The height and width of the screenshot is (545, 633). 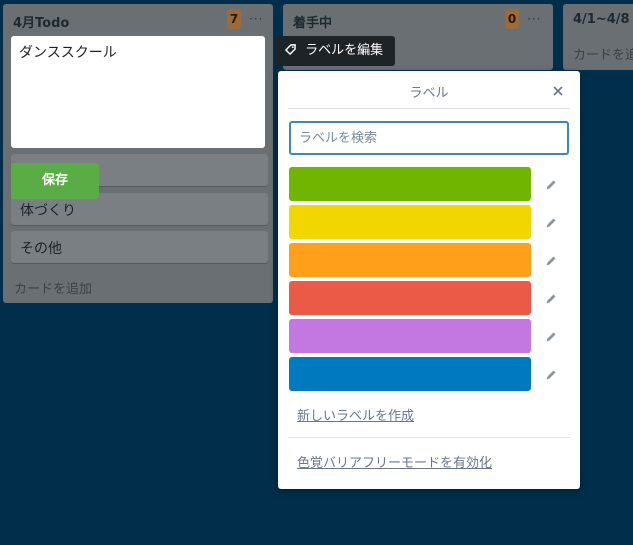 What do you see at coordinates (355, 414) in the screenshot?
I see `create-label-link: 新しいラベルを作成` at bounding box center [355, 414].